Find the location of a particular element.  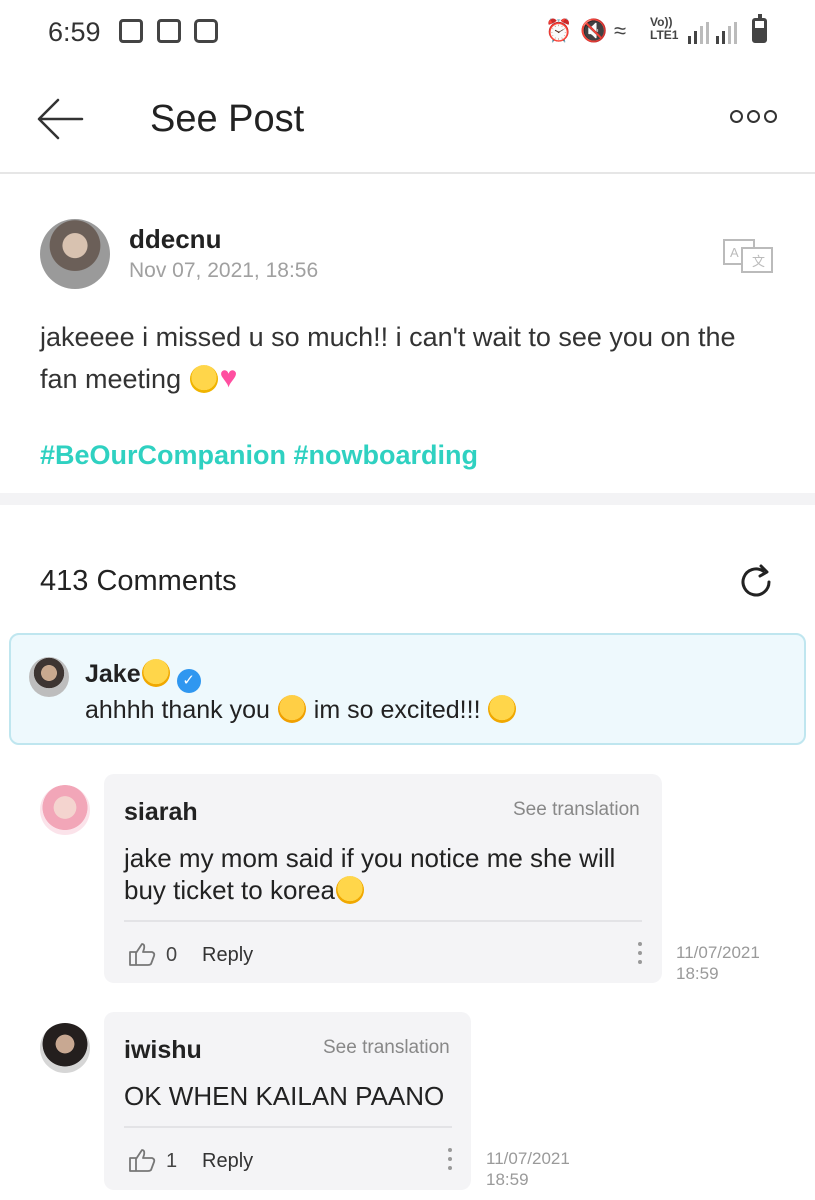

app-bar: See Post is located at coordinates (407, 120).